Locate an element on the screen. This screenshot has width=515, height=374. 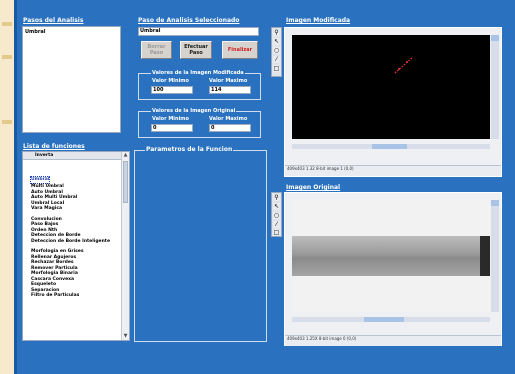
pasos-list-item: Umbral is located at coordinates (71, 31).